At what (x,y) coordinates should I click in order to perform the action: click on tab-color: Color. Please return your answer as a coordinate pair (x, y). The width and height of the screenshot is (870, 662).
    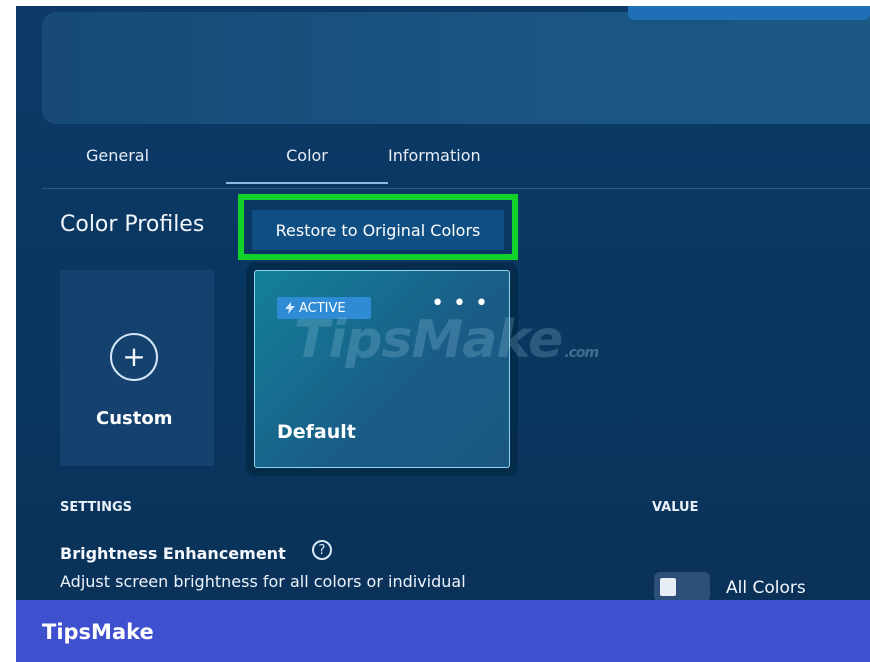
    Looking at the image, I should click on (307, 165).